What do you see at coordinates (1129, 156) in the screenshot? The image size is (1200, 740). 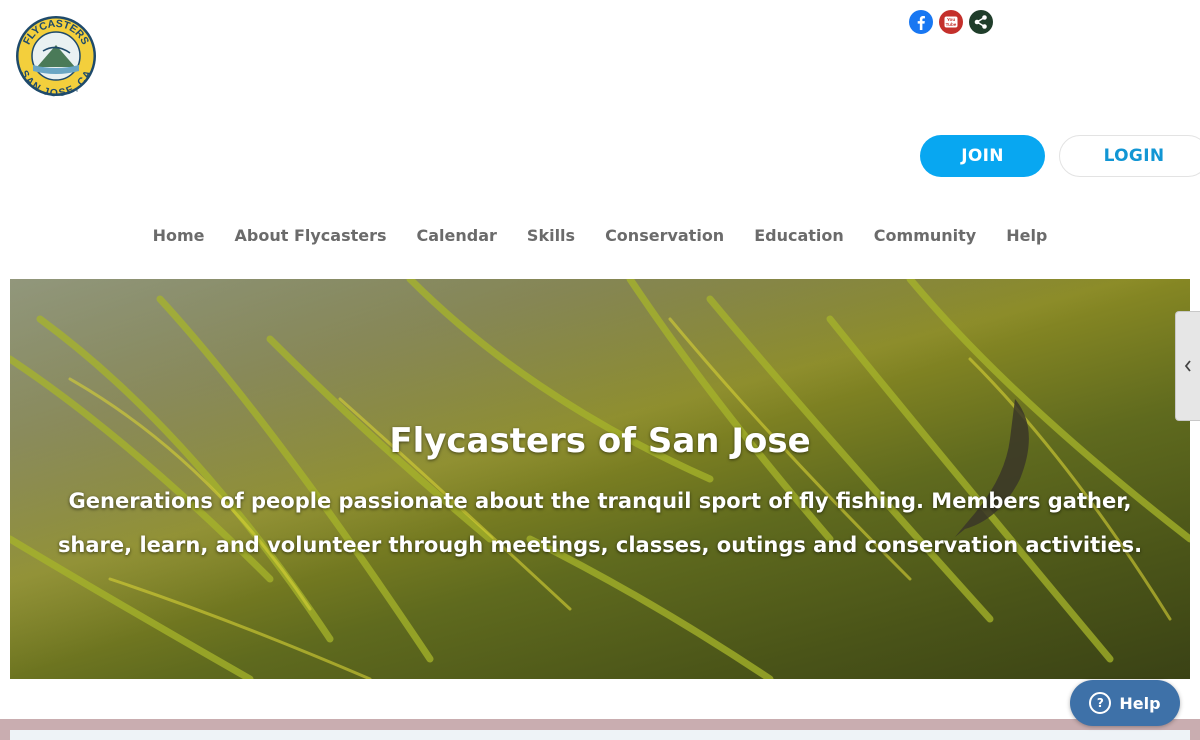 I see `login-button: LOGIN` at bounding box center [1129, 156].